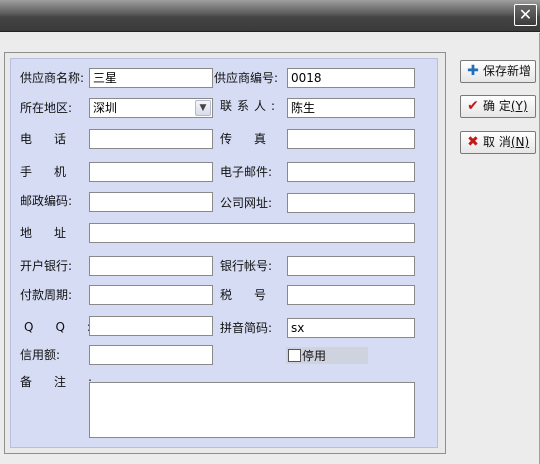  Describe the element at coordinates (151, 355) in the screenshot. I see `credit-input` at that location.